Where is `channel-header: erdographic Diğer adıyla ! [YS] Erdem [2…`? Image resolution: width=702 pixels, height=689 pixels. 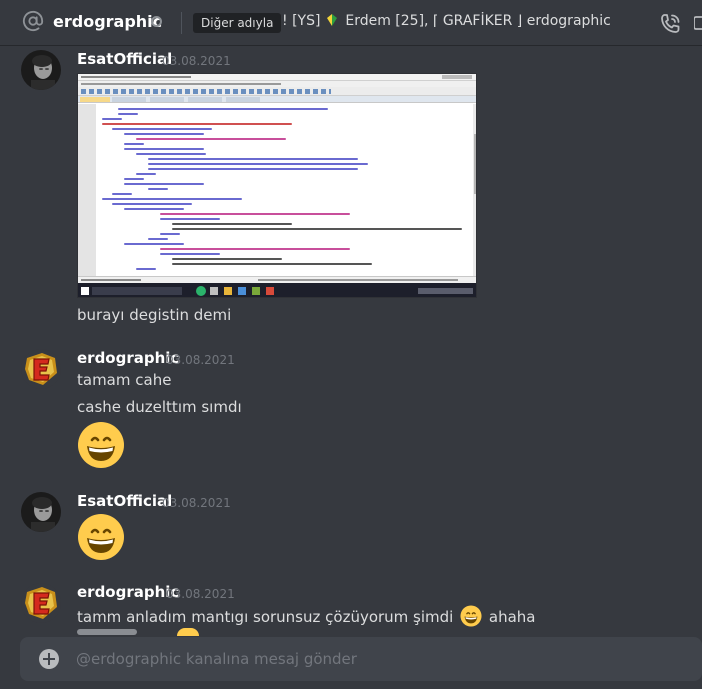
channel-header: erdographic Diğer adıyla ! [YS] Erdem [2… is located at coordinates (351, 23).